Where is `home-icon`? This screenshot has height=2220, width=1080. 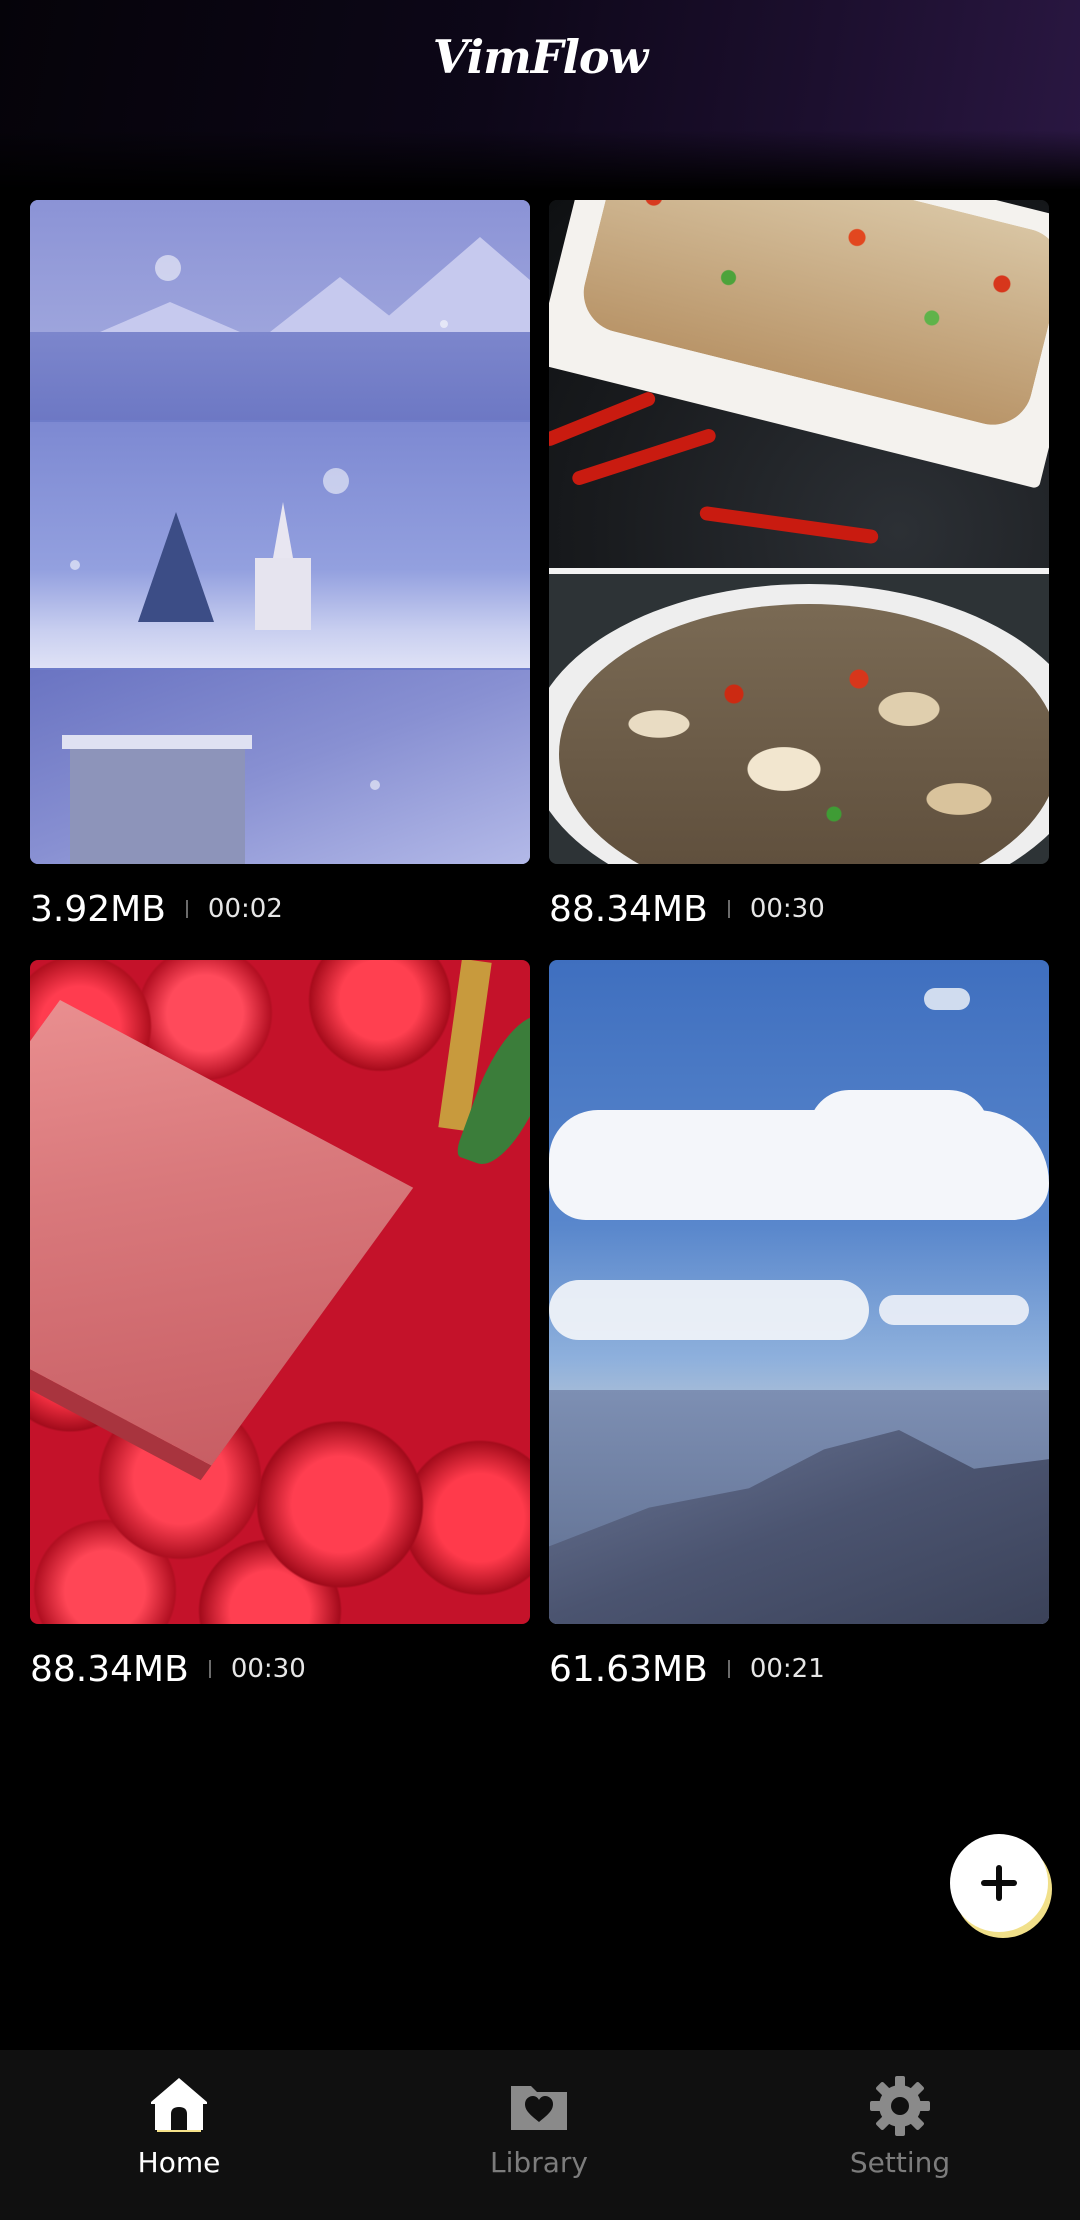
home-icon is located at coordinates (179, 2106).